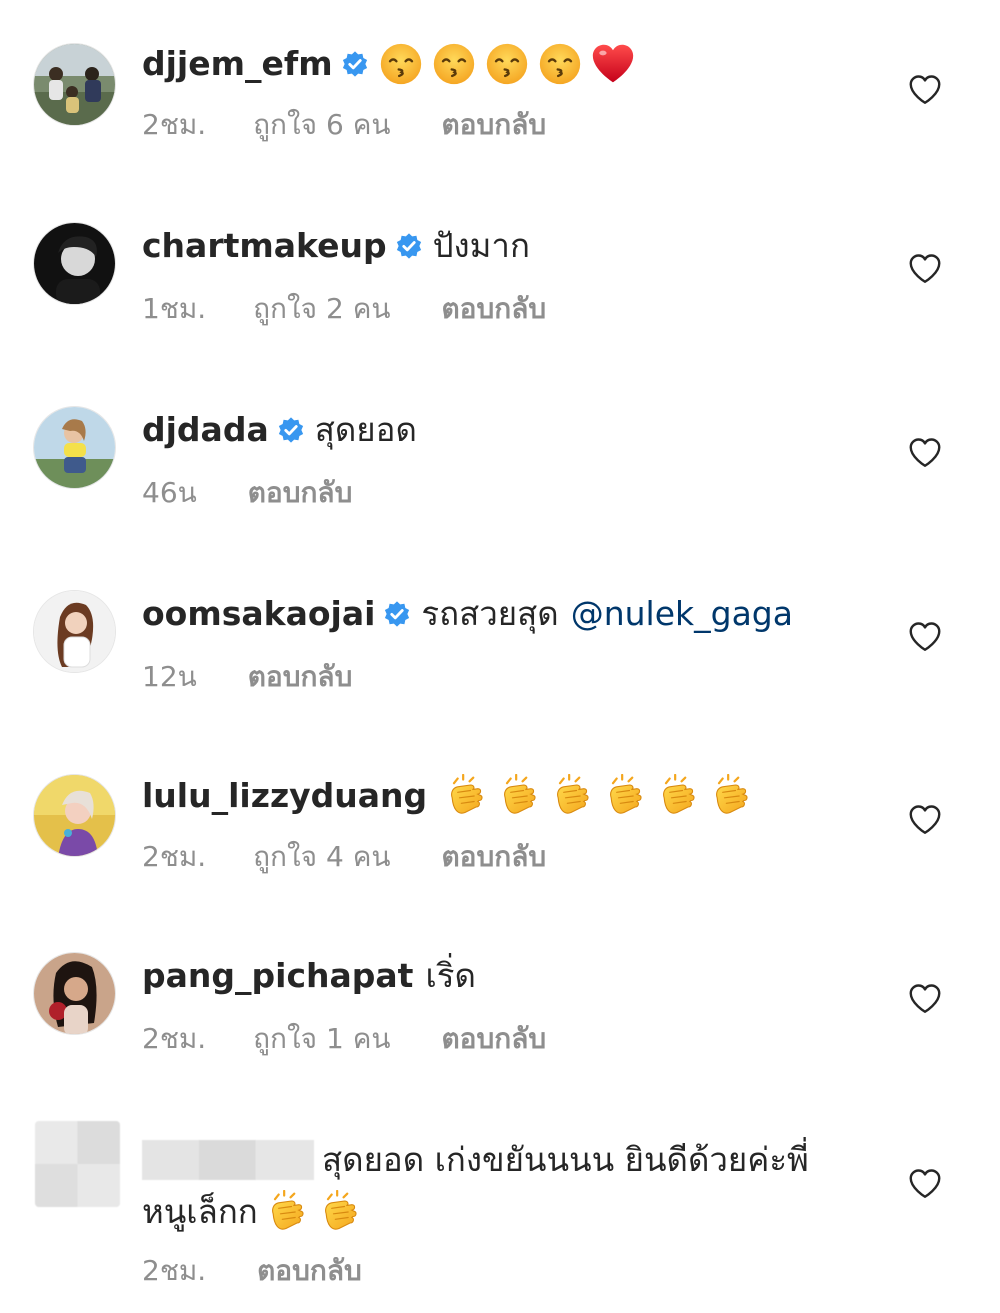  I want to click on likes-count-link: ถูกใจ 2 คน, so click(321, 309).